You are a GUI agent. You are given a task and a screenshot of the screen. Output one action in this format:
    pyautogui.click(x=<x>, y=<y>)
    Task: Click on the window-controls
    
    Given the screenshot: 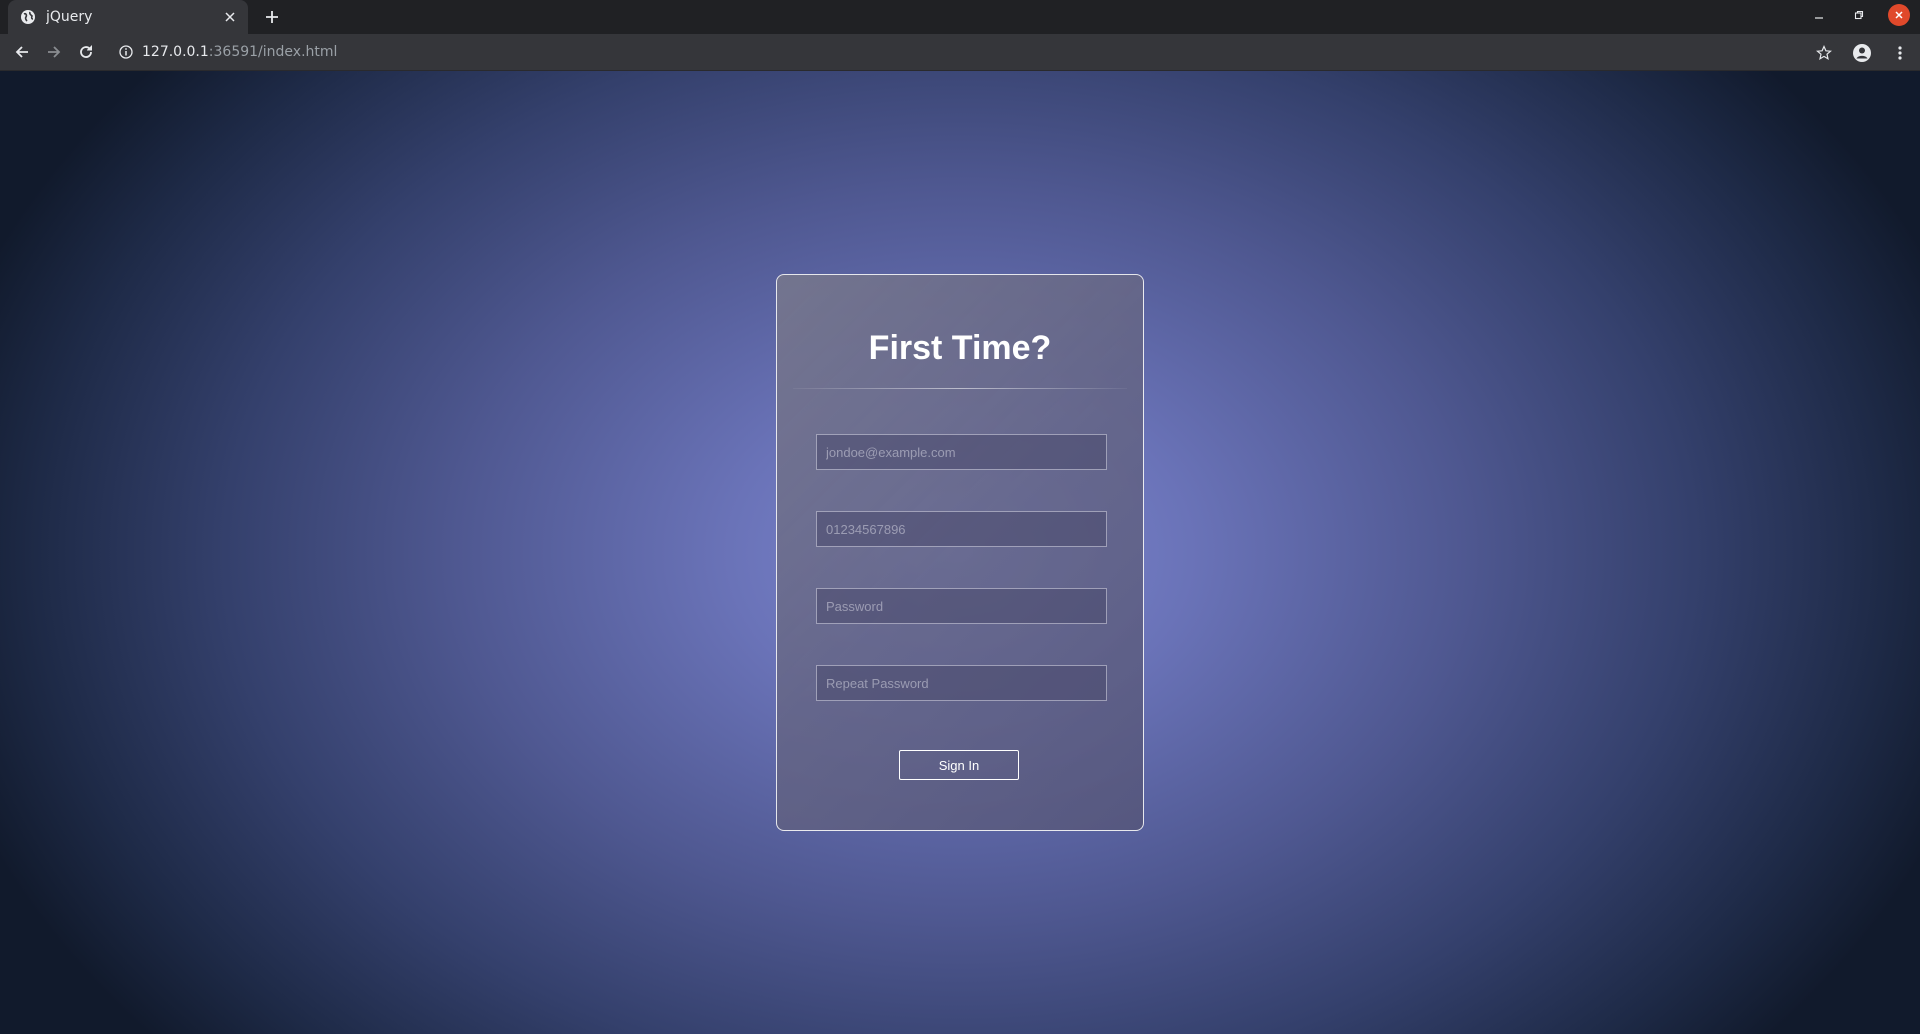 What is the action you would take?
    pyautogui.click(x=1859, y=15)
    